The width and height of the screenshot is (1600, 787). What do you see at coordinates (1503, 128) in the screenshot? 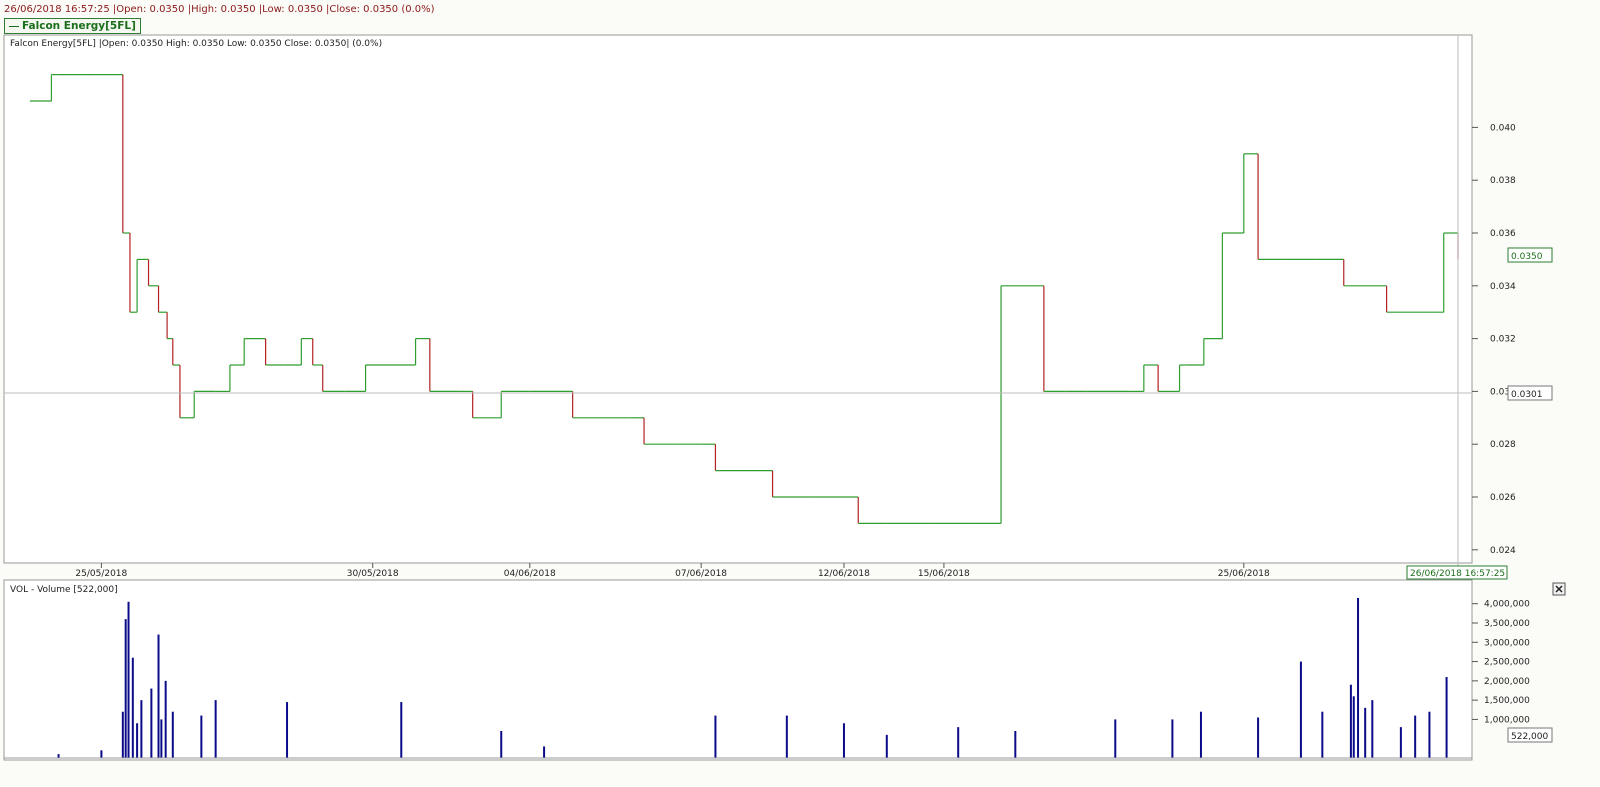
I see `price-y-tick-label: 0.040` at bounding box center [1503, 128].